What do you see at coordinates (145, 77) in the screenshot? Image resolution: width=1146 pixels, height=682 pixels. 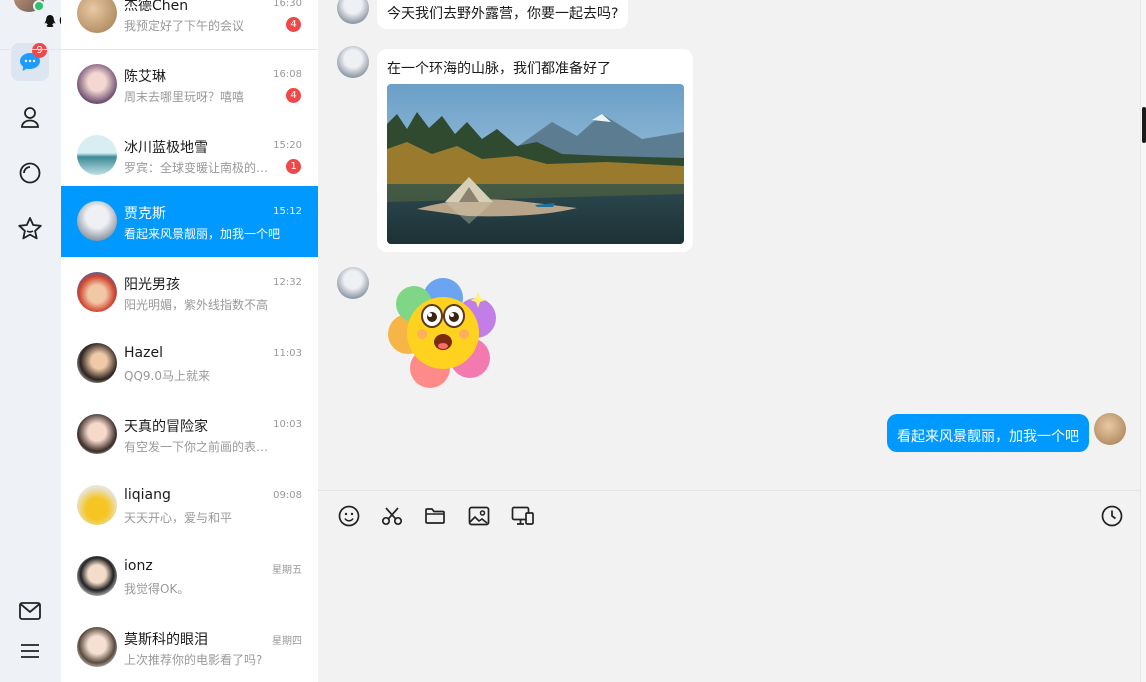 I see `conversation-name: 陈艾琳` at bounding box center [145, 77].